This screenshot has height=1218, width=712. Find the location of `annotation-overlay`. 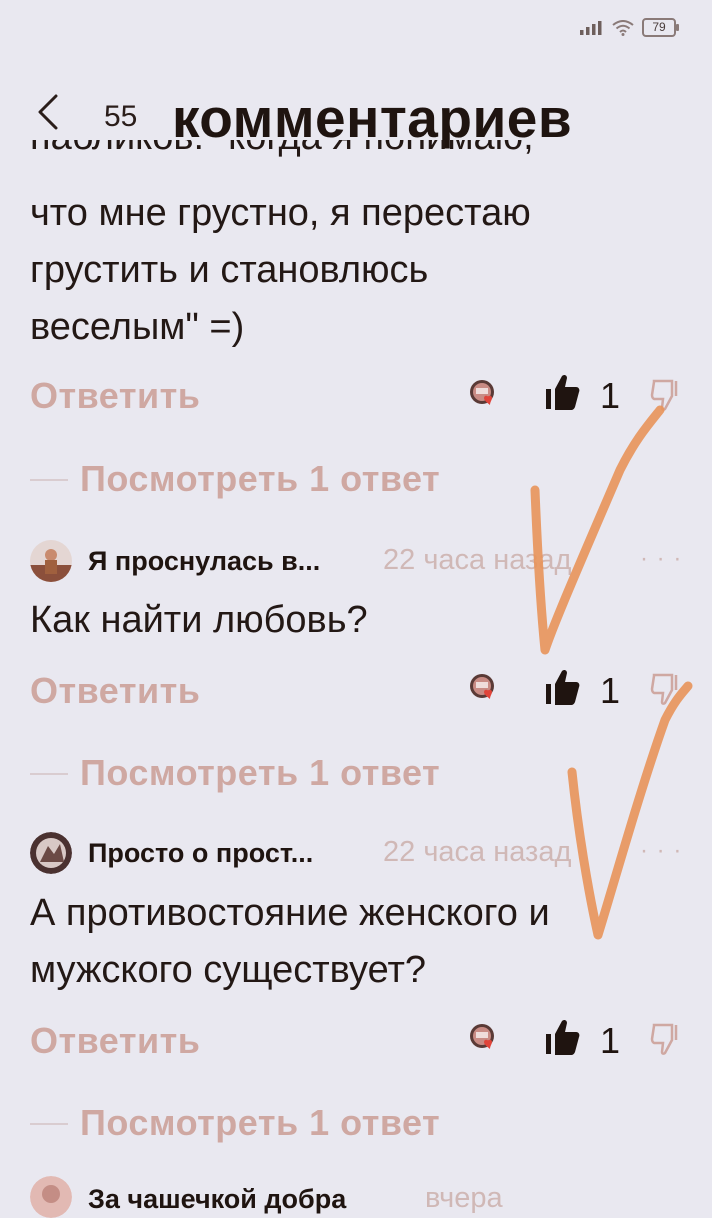

annotation-overlay is located at coordinates (611, 672).